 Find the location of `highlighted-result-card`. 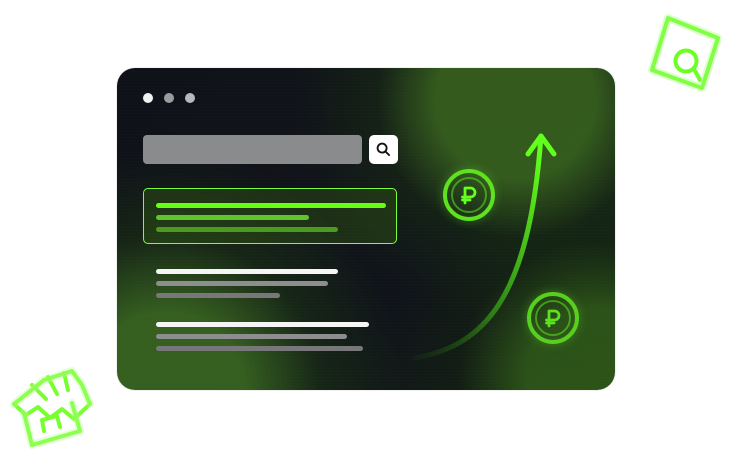

highlighted-result-card is located at coordinates (270, 216).